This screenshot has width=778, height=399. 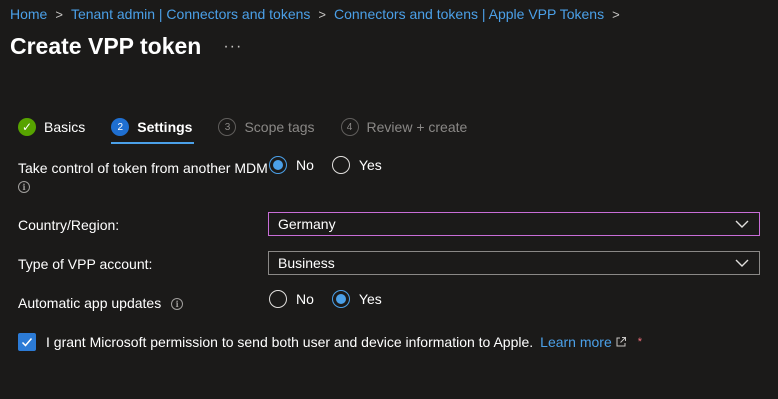 I want to click on title-row: Create VPP token ···, so click(x=126, y=46).